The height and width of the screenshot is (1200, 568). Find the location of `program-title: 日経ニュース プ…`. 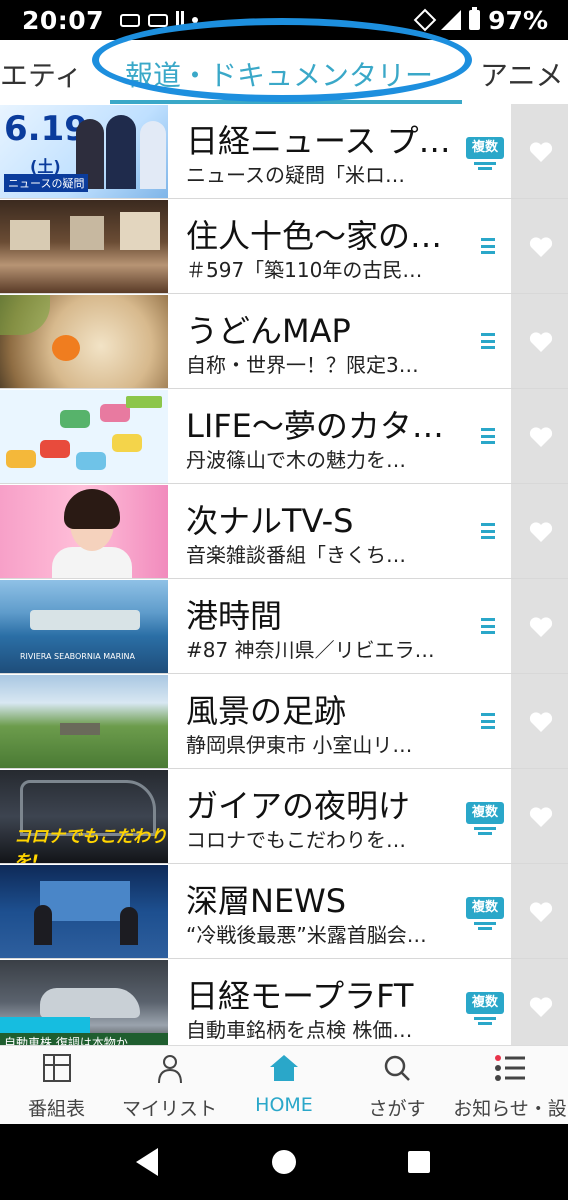

program-title: 日経ニュース プ… is located at coordinates (318, 141).